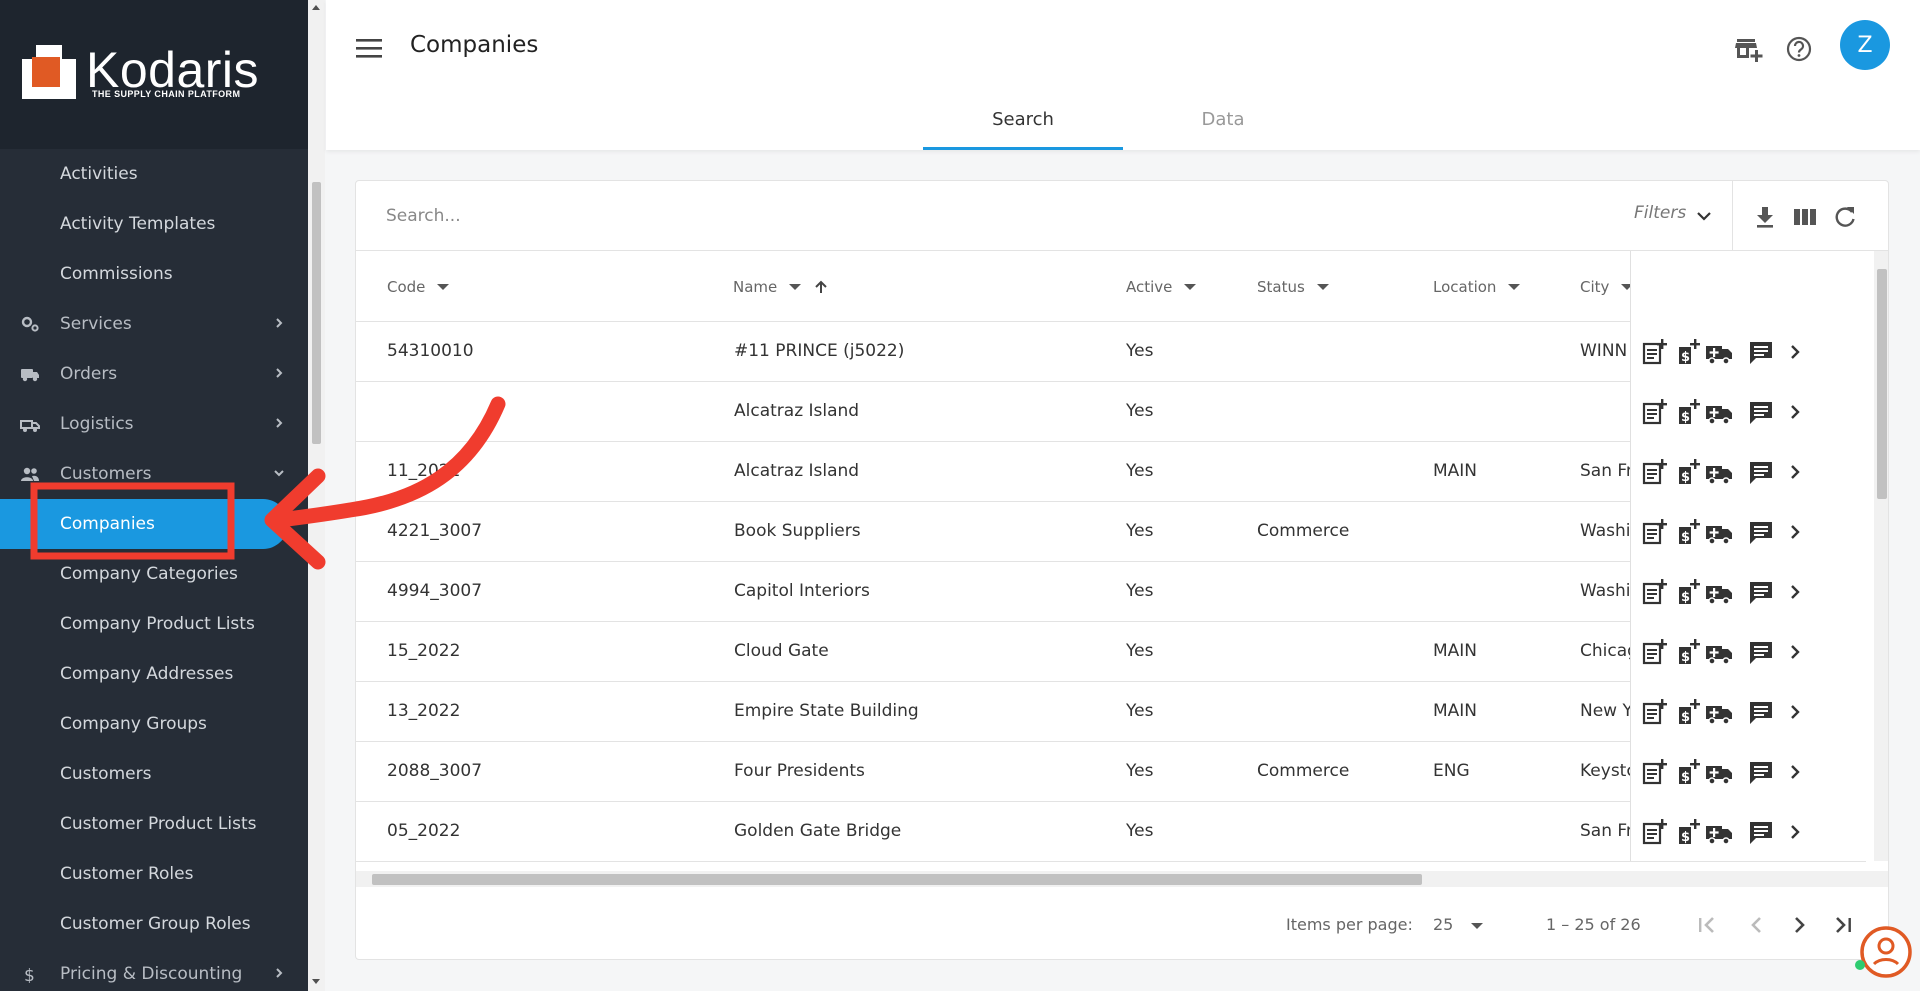  I want to click on sidebar-item-activity-templates: Activity Templates, so click(154, 224).